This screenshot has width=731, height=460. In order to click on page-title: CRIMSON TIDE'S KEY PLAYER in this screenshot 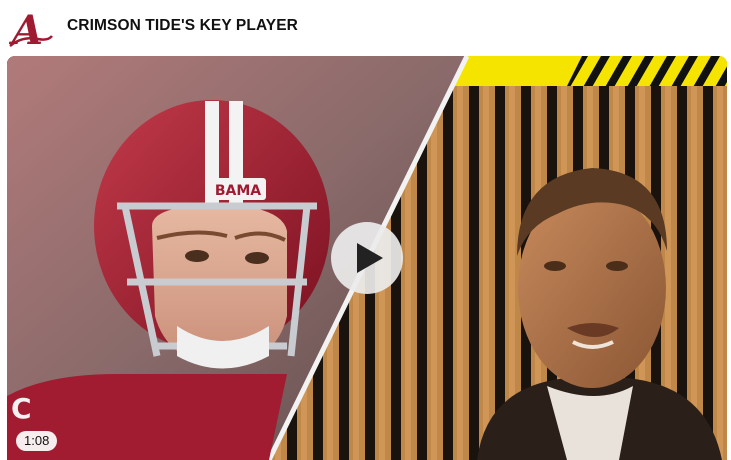, I will do `click(182, 26)`.